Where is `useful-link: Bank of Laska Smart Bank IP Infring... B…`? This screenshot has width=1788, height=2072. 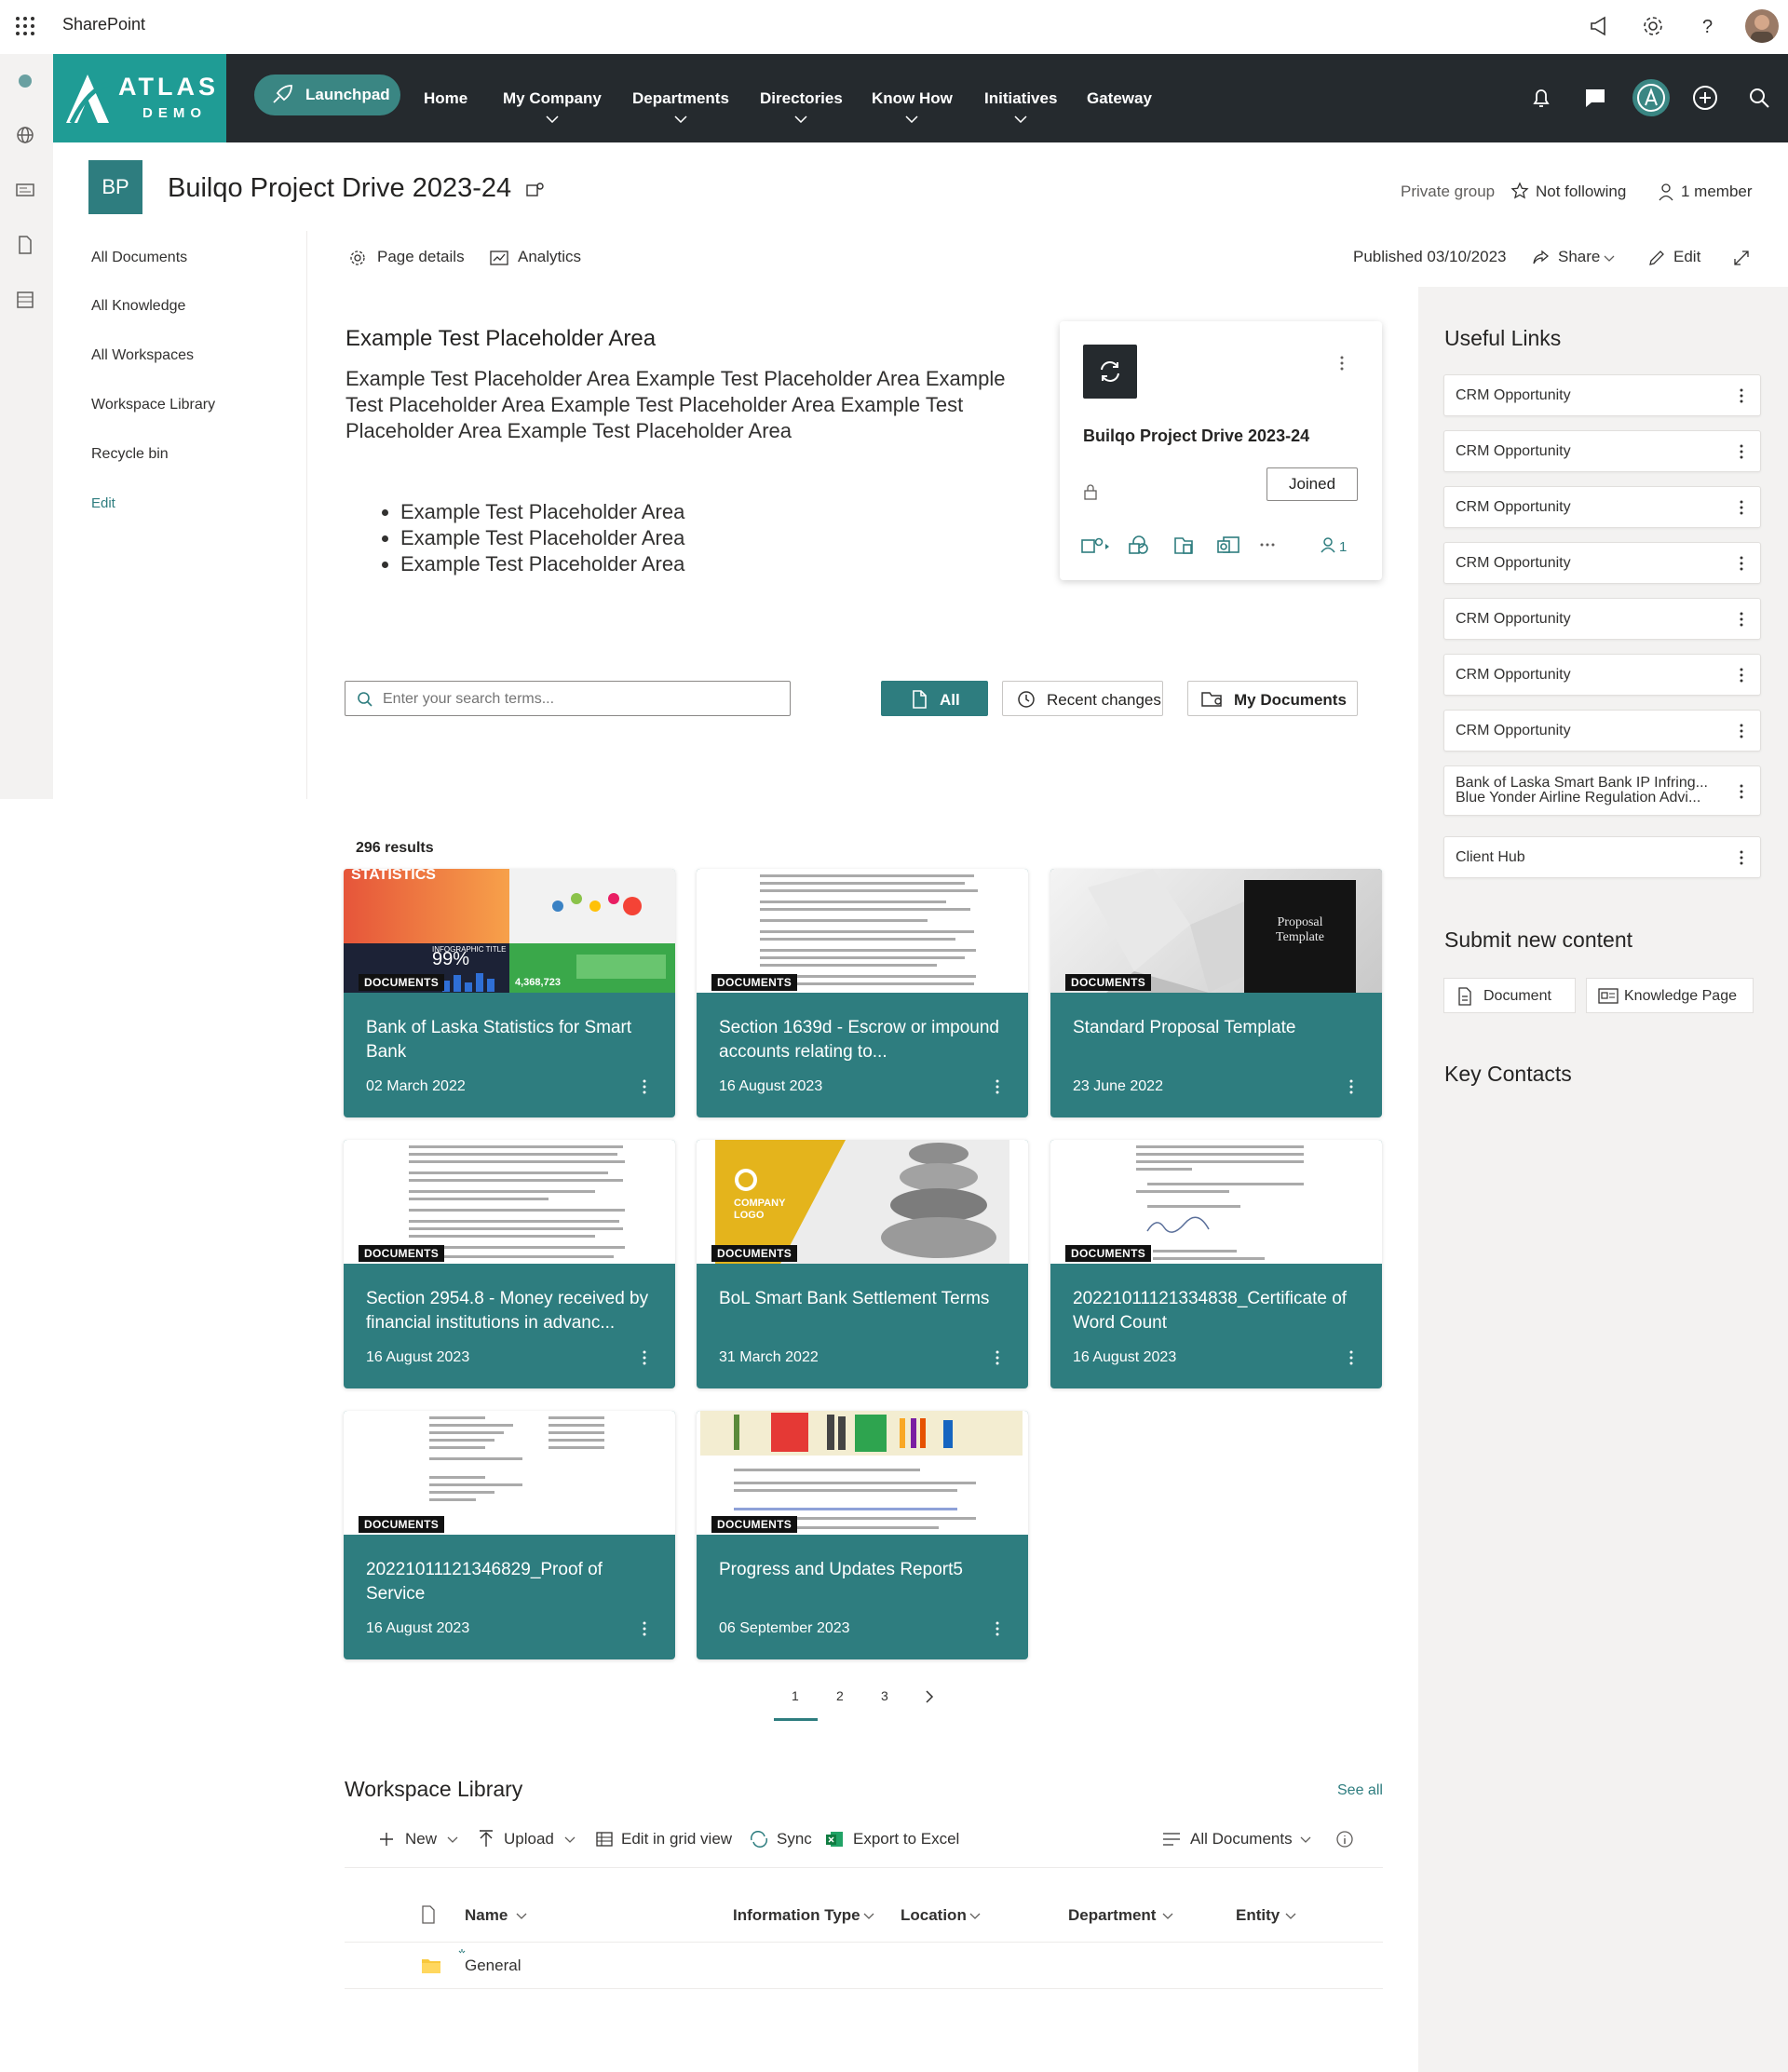 useful-link: Bank of Laska Smart Bank IP Infring... B… is located at coordinates (1602, 790).